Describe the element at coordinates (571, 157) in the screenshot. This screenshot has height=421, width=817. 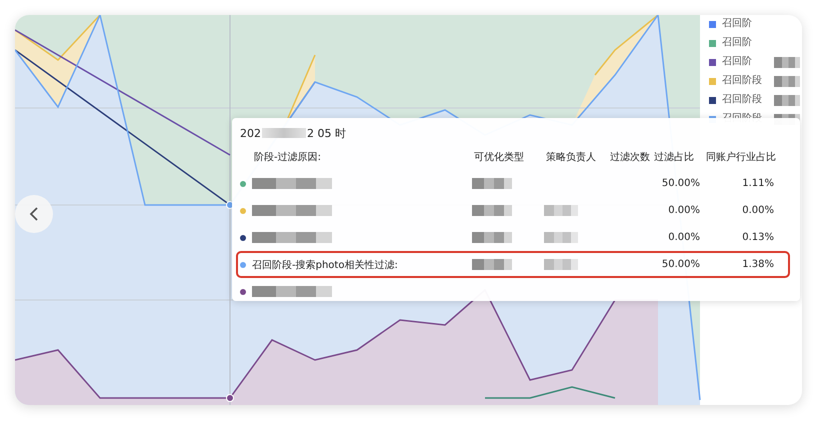
I see `column-header: 策略负责人` at that location.